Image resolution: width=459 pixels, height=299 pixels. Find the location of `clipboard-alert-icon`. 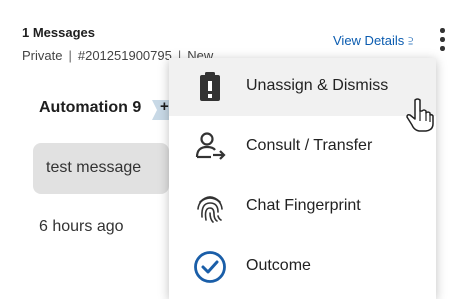

clipboard-alert-icon is located at coordinates (210, 86).